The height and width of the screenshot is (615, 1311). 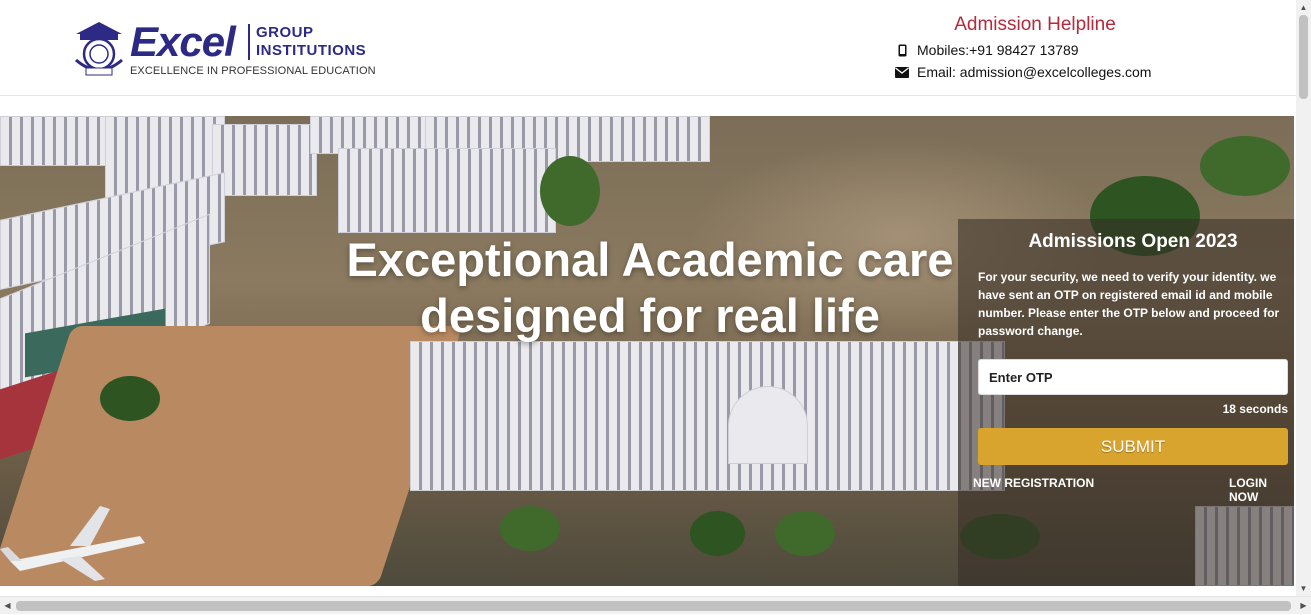 I want to click on main-building, so click(x=707, y=416).